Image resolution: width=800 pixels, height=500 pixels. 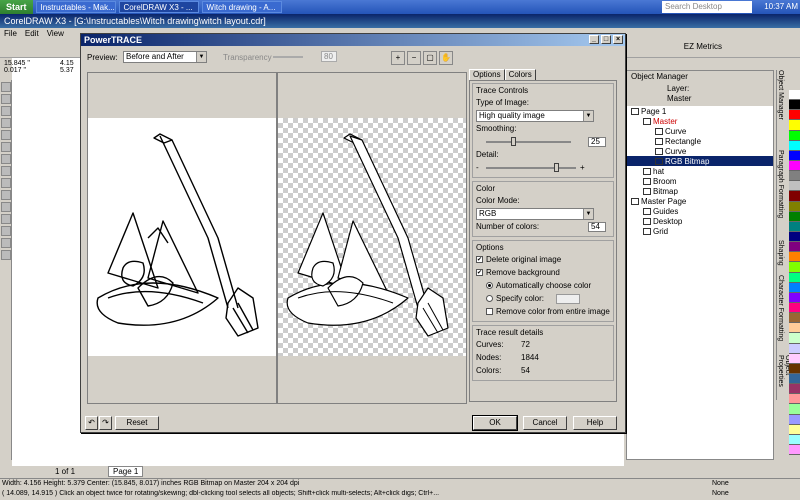 What do you see at coordinates (700, 181) in the screenshot?
I see `object-tree-item: Broom` at bounding box center [700, 181].